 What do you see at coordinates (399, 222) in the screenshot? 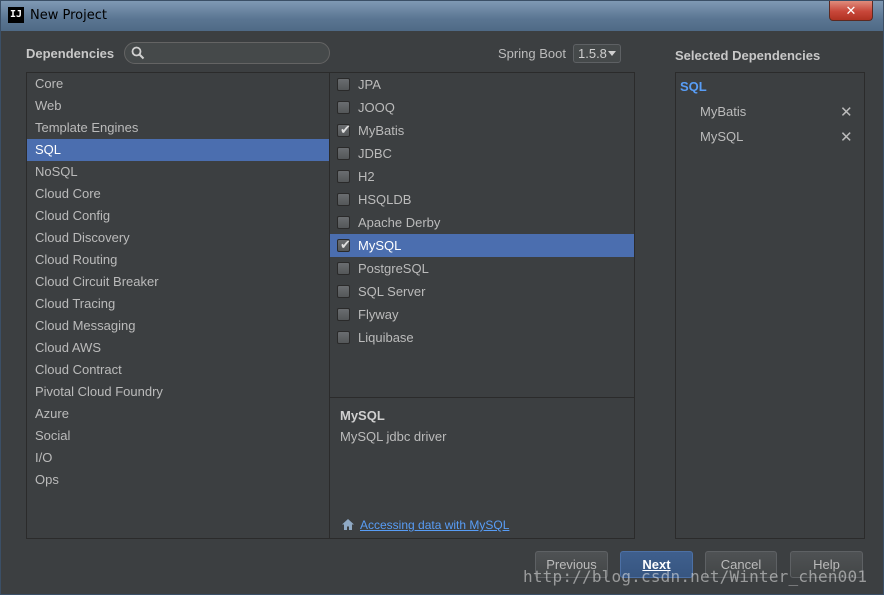
I see `dependency-label: Apache Derby` at bounding box center [399, 222].